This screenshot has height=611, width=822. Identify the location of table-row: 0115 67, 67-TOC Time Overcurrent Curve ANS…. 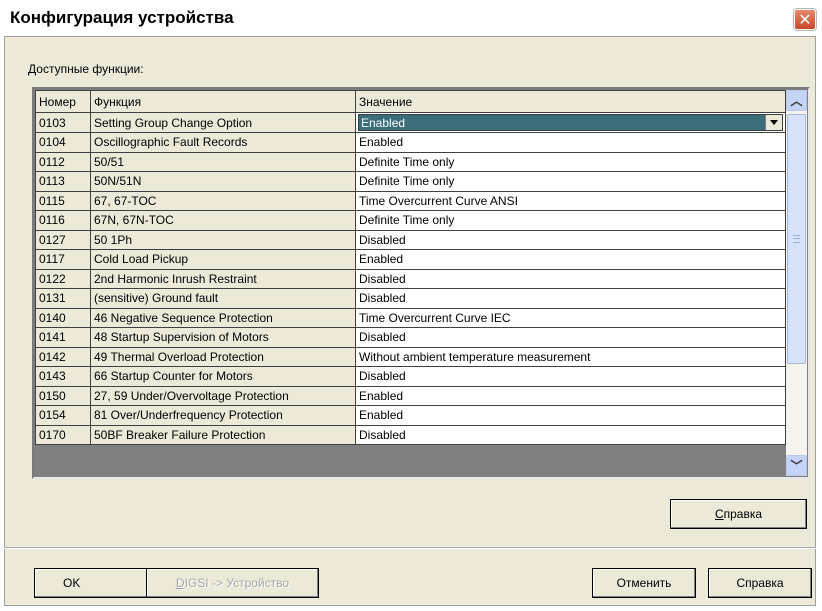
(410, 200).